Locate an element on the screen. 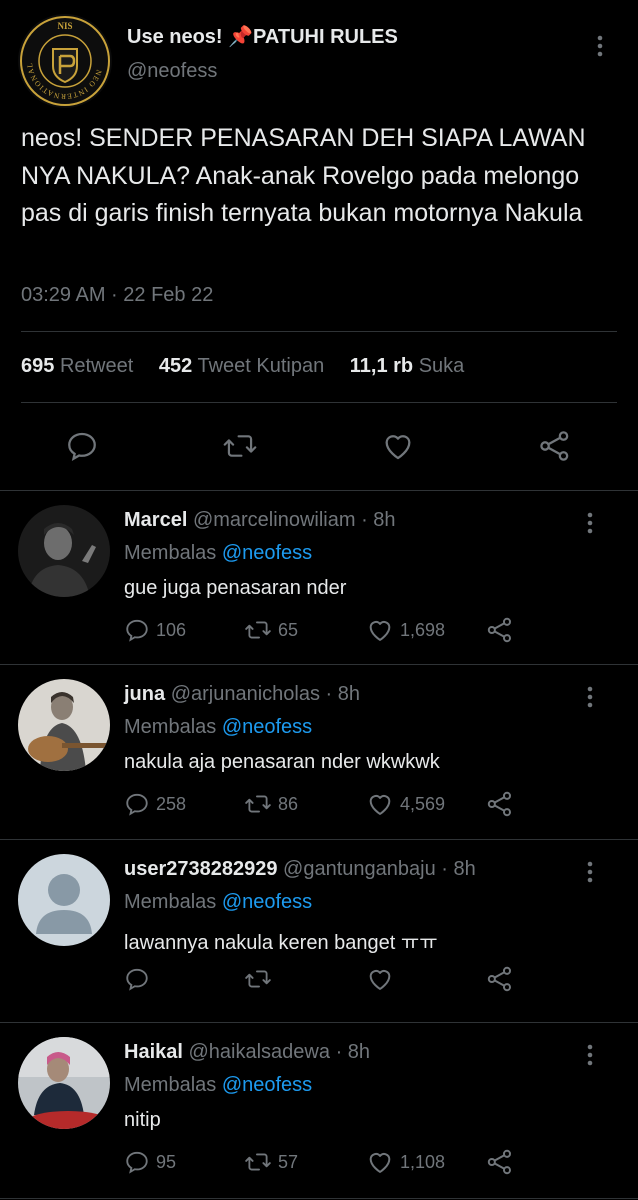  reply-actions: 258 86 4,569 is located at coordinates (374, 804).